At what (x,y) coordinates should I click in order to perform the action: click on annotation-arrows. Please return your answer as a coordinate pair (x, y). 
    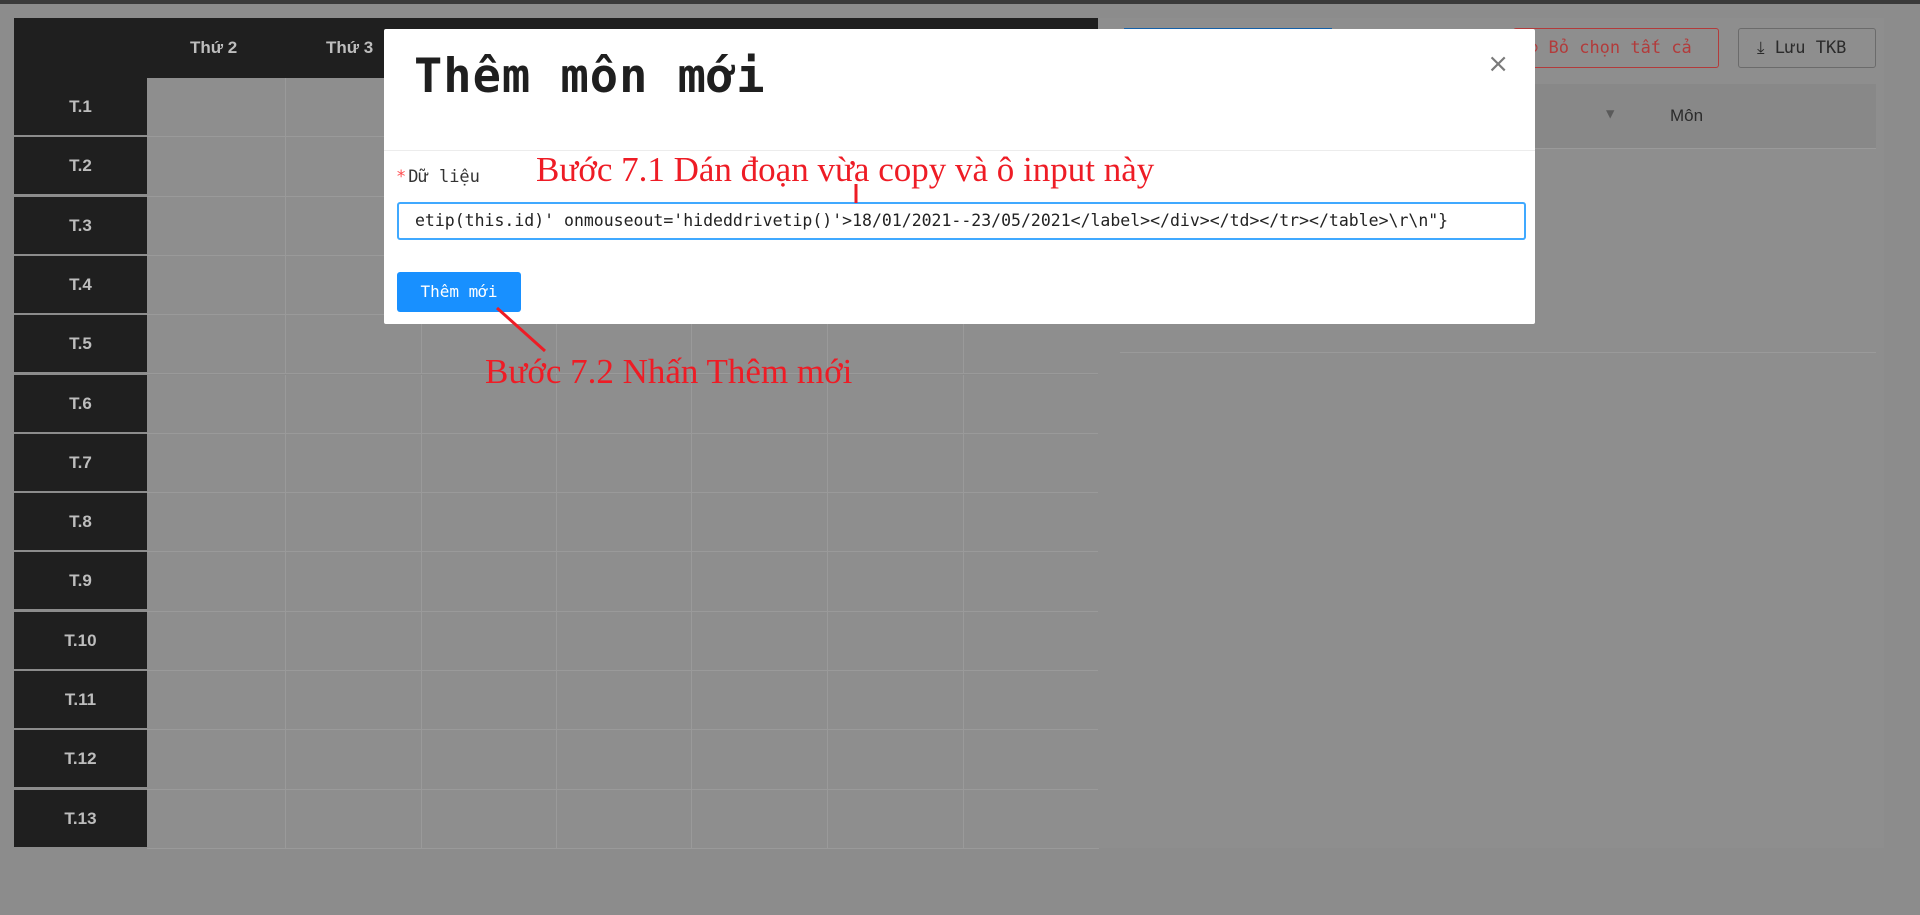
    Looking at the image, I should click on (676, 268).